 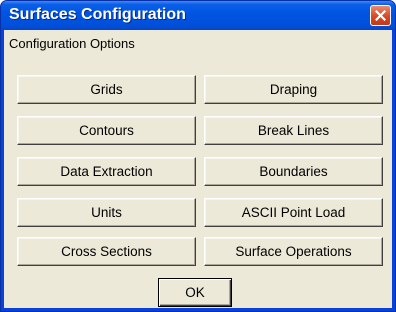 I want to click on ascii-point-load-button: ASCII Point Load, so click(x=293, y=212).